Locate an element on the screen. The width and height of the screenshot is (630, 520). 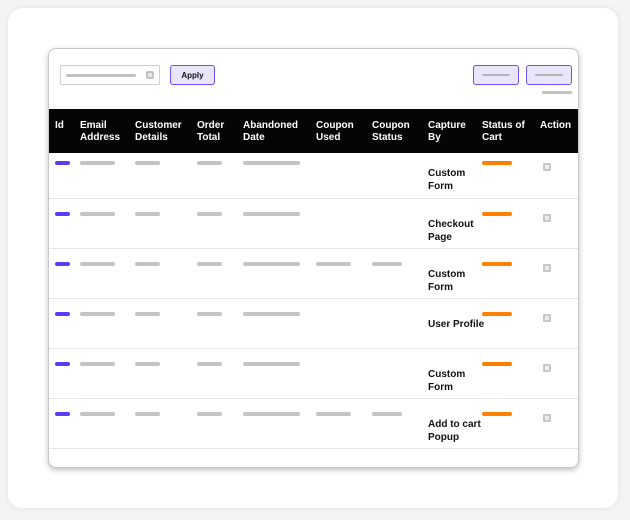
column-header-capture-by: Capture By is located at coordinates (450, 132).